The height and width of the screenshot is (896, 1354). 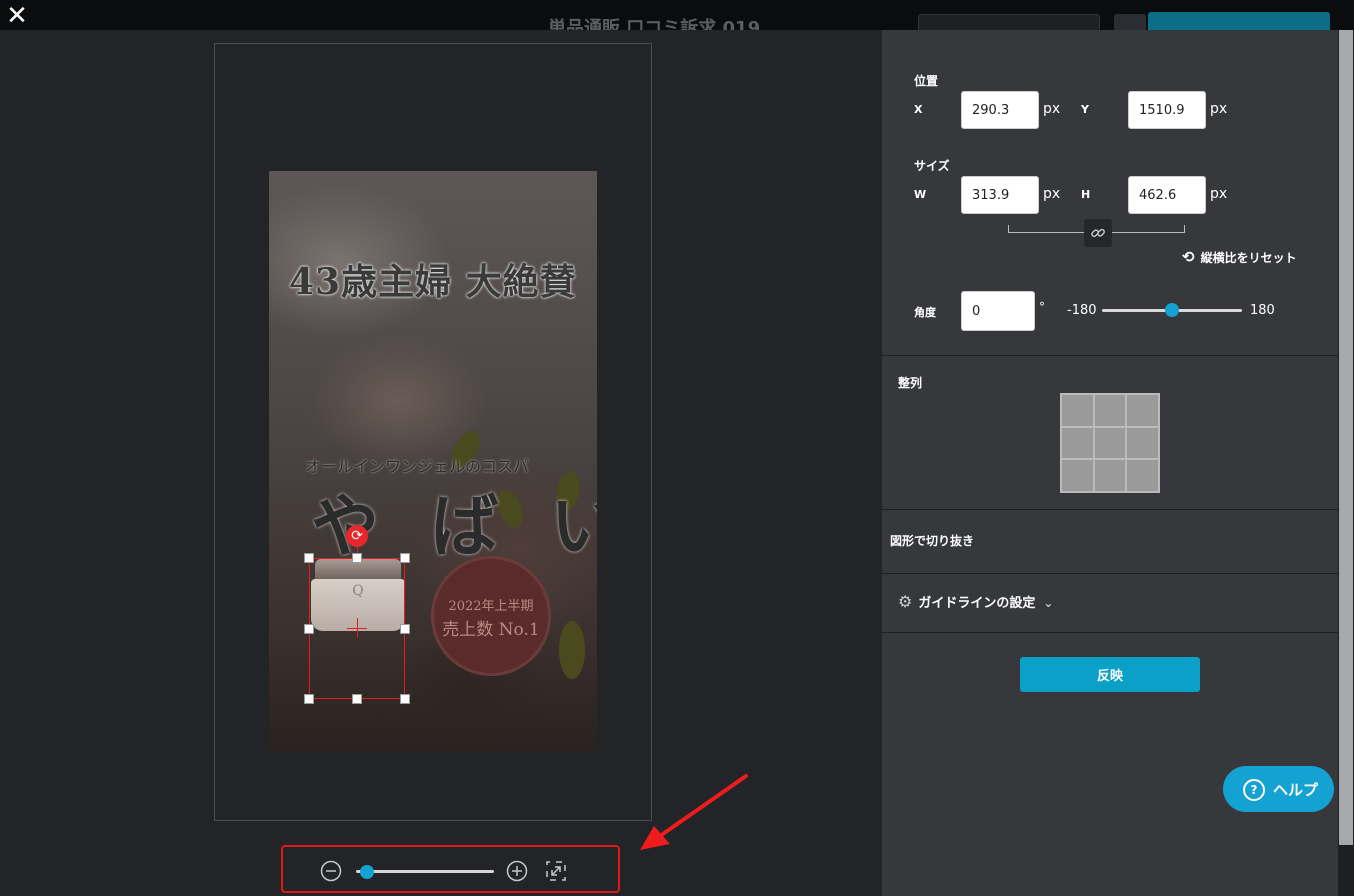 What do you see at coordinates (677, 15) in the screenshot?
I see `top-bar: 単品通販 口コミ訴求 019` at bounding box center [677, 15].